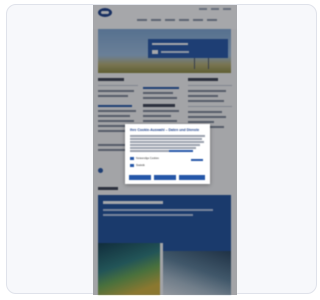 The width and height of the screenshot is (320, 300). What do you see at coordinates (197, 160) in the screenshot?
I see `details-link` at bounding box center [197, 160].